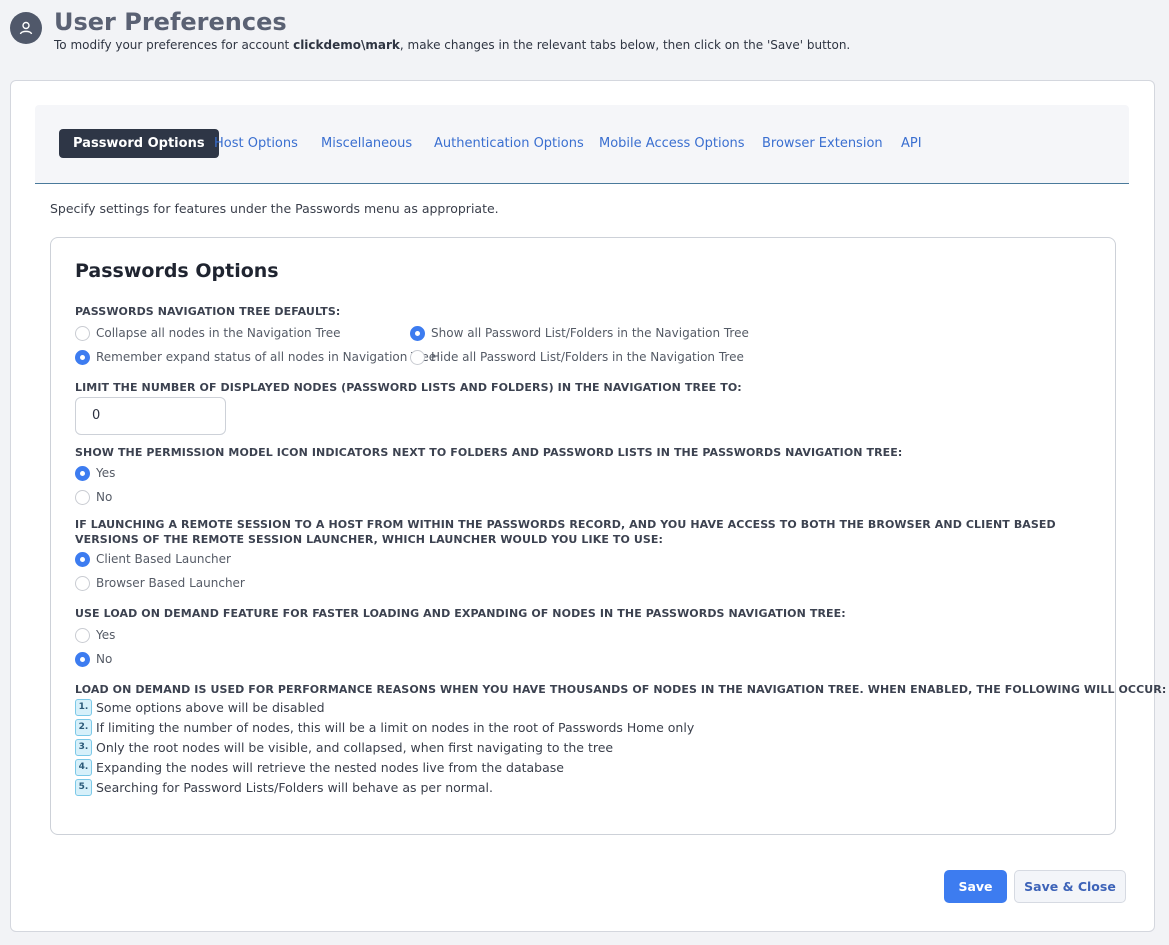  I want to click on nav-tree-defaults-label: PASSWORDS NAVIGATION TREE DEFAULTS:, so click(208, 311).